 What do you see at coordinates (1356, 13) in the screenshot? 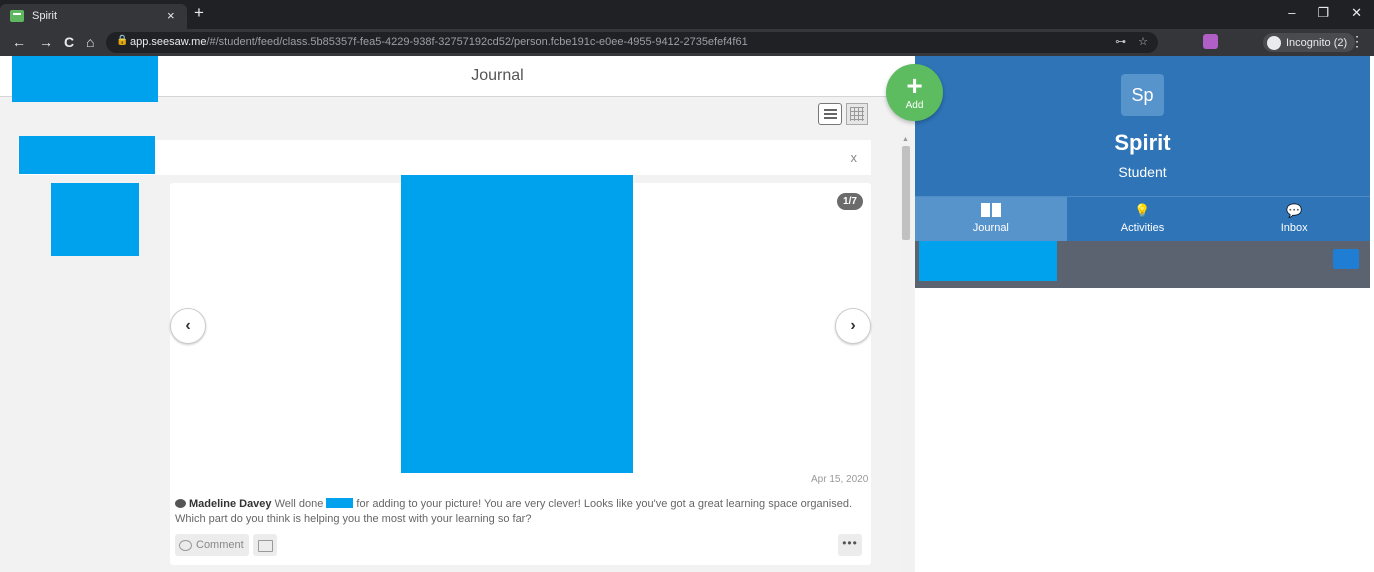
I see `close-window-button: ✕` at bounding box center [1356, 13].